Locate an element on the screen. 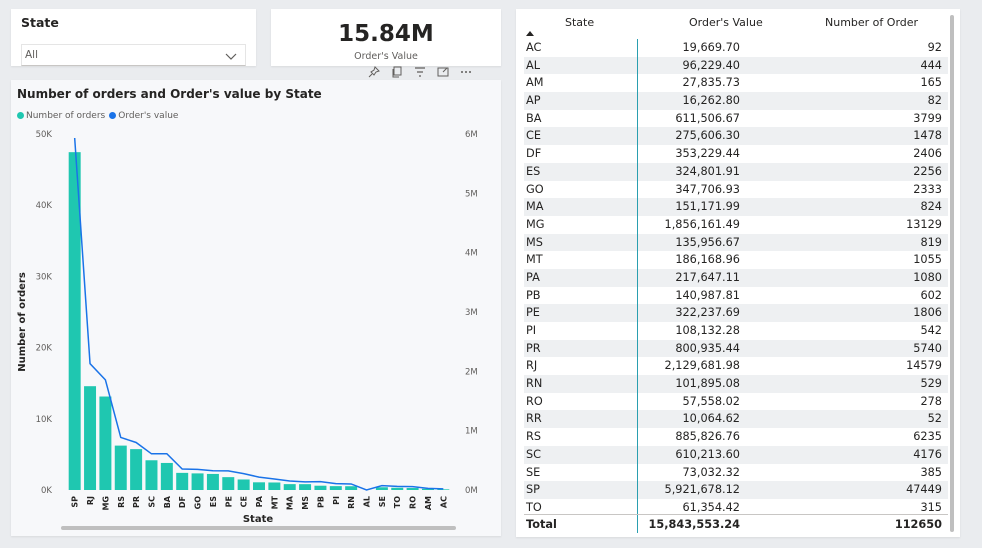 This screenshot has height=548, width=982. cell-orders-value: 151,171.99 is located at coordinates (707, 207).